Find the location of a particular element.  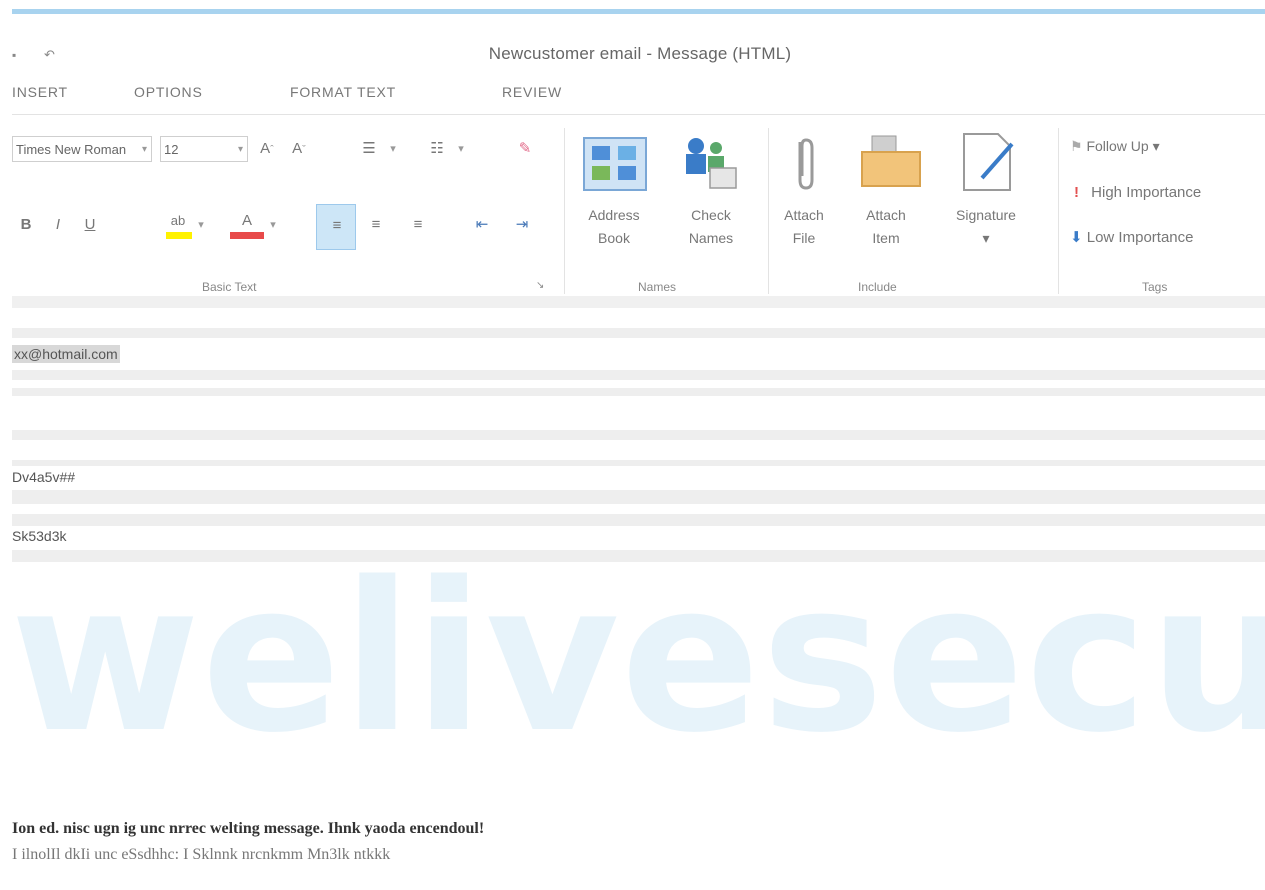

align-left-icon: ≡ is located at coordinates (337, 225).